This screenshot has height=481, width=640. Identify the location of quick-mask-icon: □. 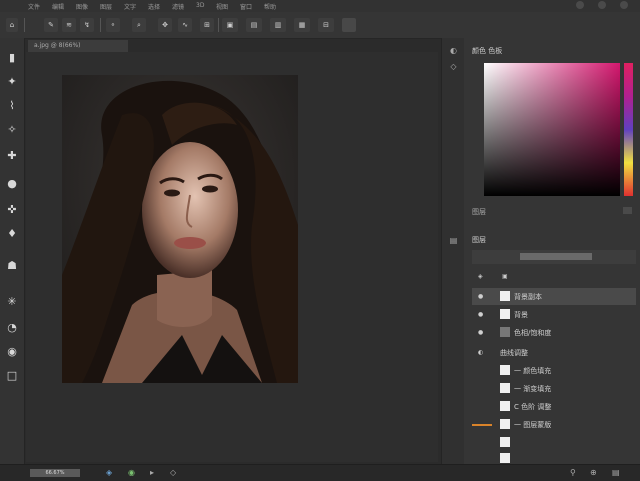
(12, 376).